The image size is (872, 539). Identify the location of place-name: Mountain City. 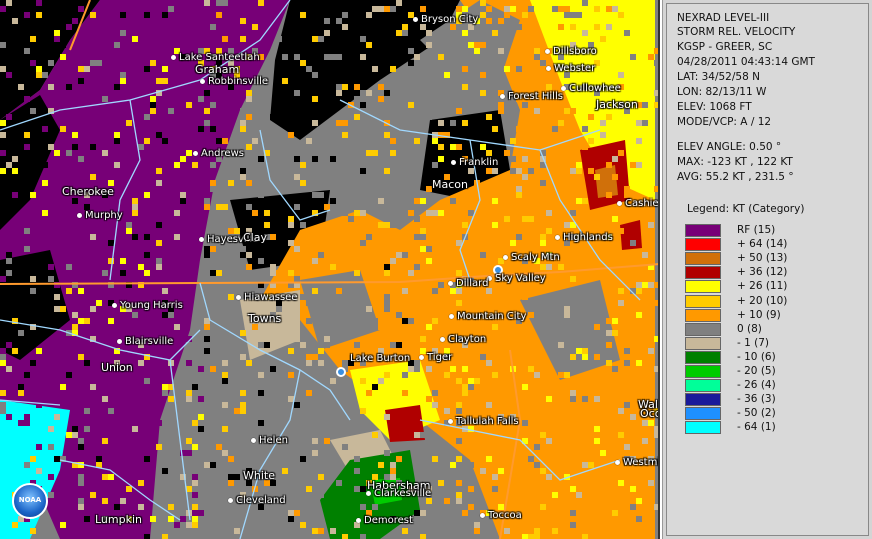
(492, 316).